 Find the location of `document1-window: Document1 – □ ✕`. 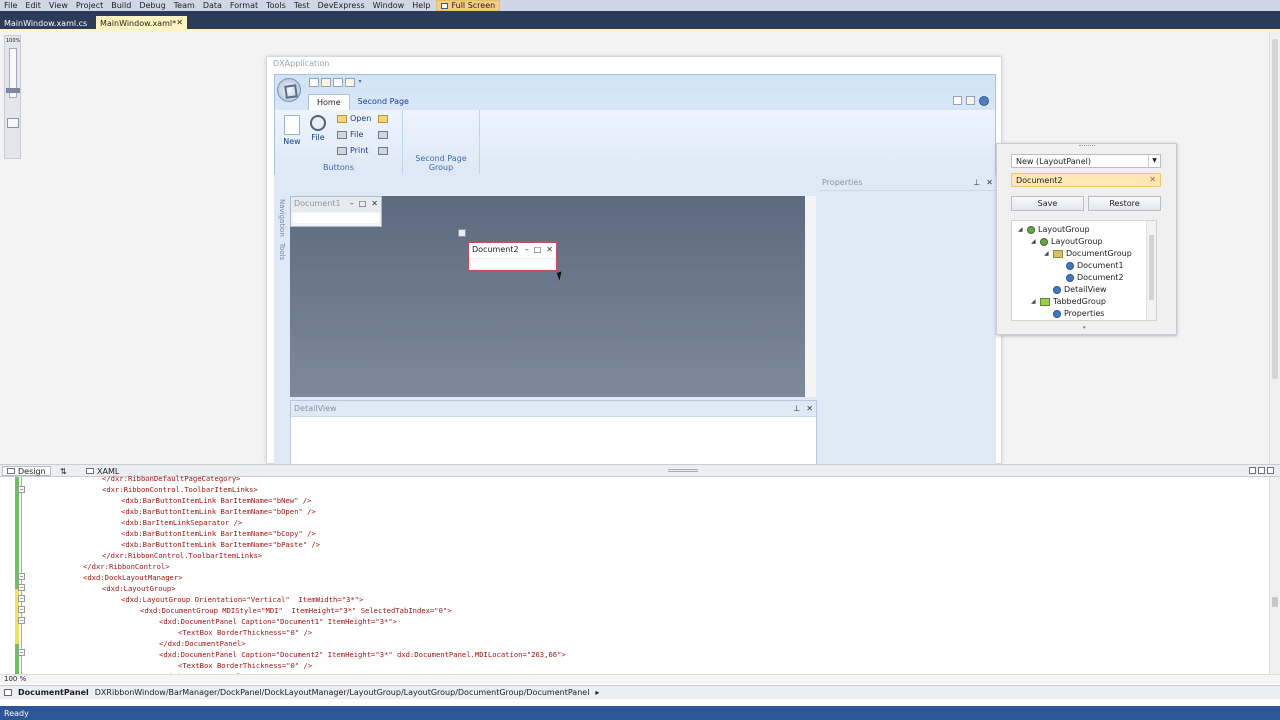

document1-window: Document1 – □ ✕ is located at coordinates (336, 211).